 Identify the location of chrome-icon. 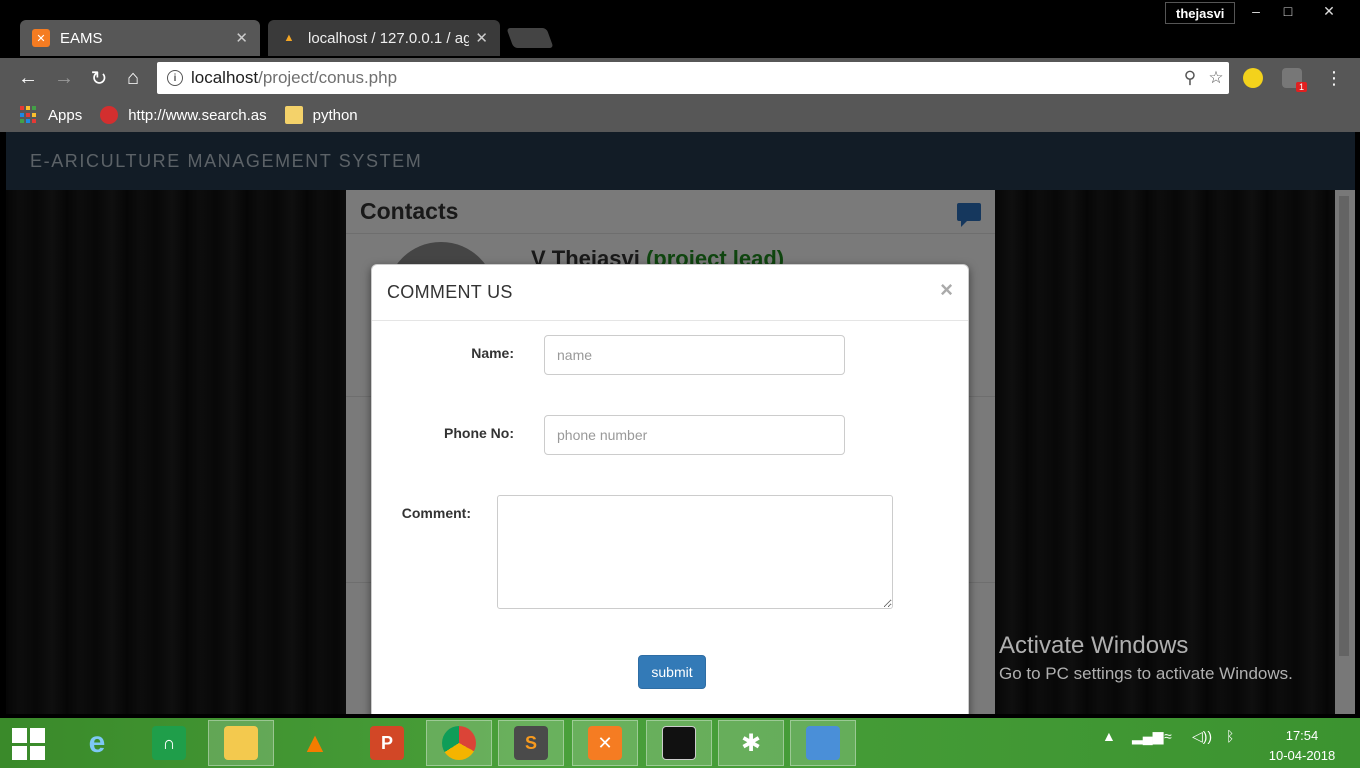
(459, 743).